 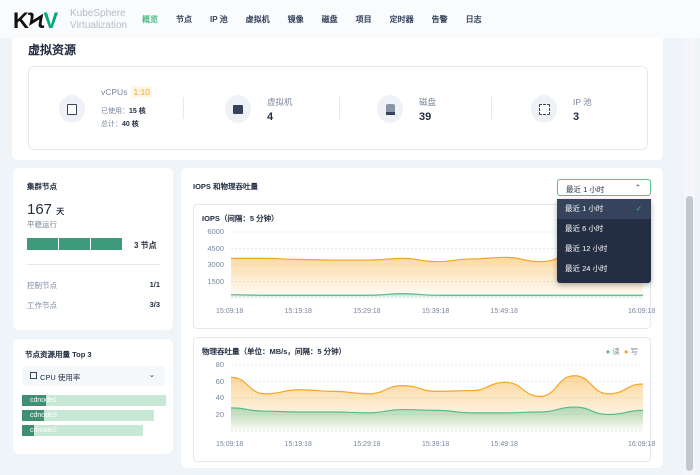 I want to click on disk-count: 39, so click(x=425, y=116).